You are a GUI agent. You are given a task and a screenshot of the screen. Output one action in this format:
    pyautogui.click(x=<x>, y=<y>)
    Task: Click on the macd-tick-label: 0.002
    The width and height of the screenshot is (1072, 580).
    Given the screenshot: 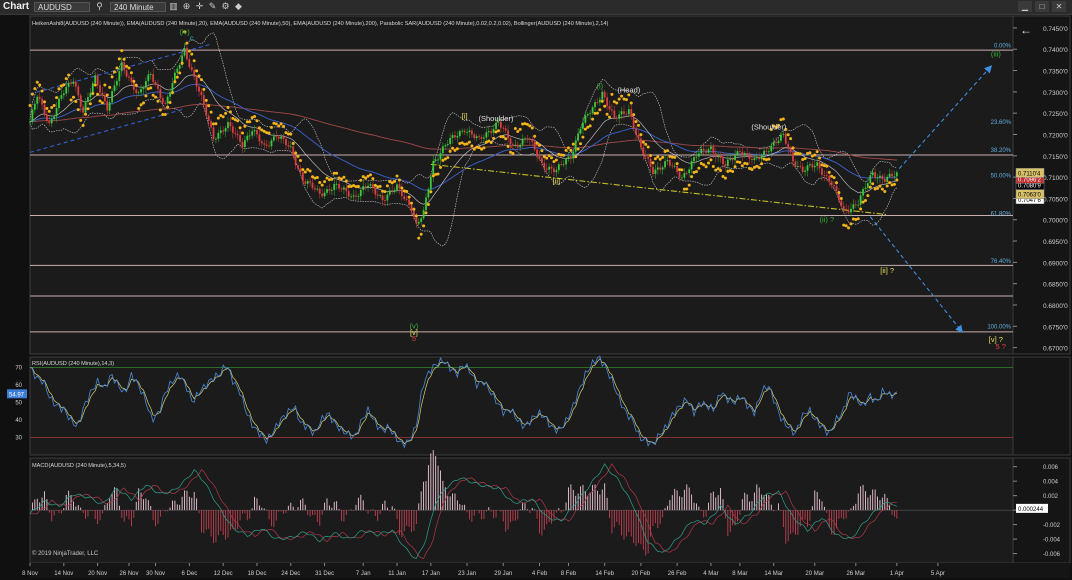 What is the action you would take?
    pyautogui.click(x=1051, y=497)
    